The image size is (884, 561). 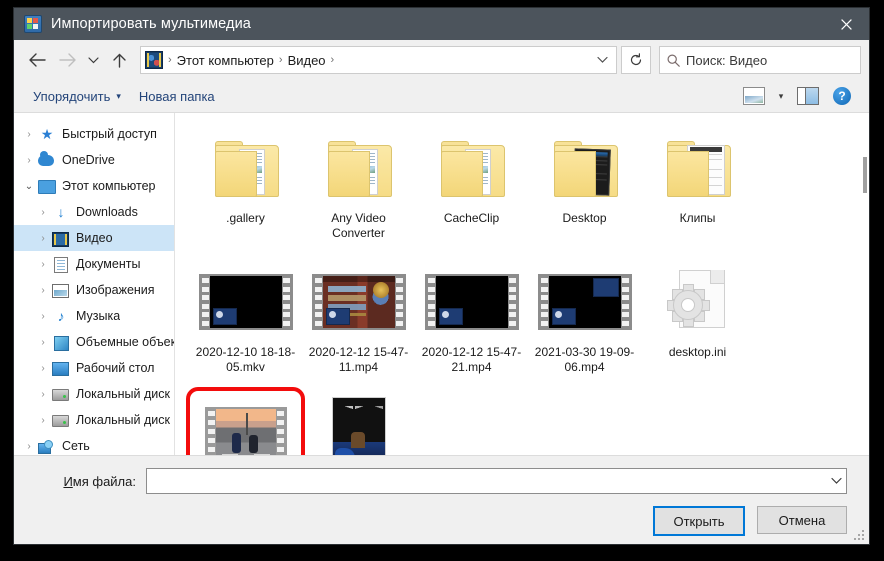 I want to click on file-item: desktop.ini, so click(x=697, y=324).